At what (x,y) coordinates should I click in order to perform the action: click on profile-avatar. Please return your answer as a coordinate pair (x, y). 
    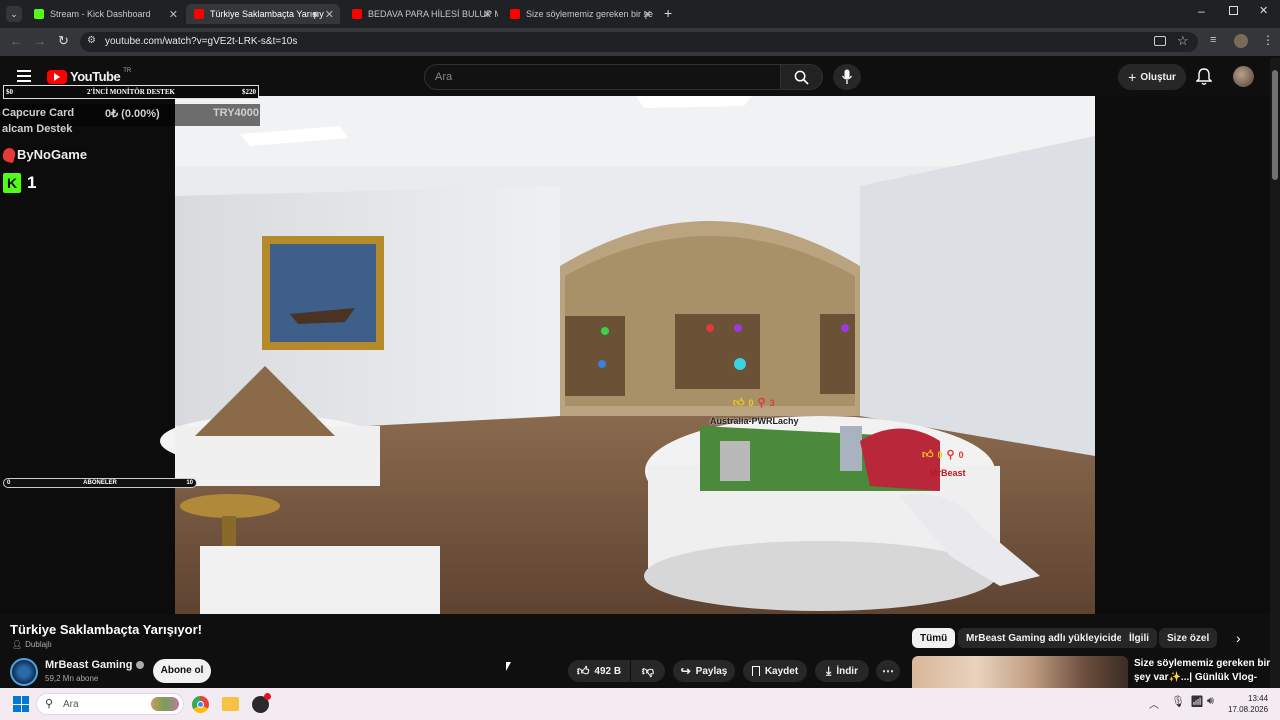
    Looking at the image, I should click on (1241, 41).